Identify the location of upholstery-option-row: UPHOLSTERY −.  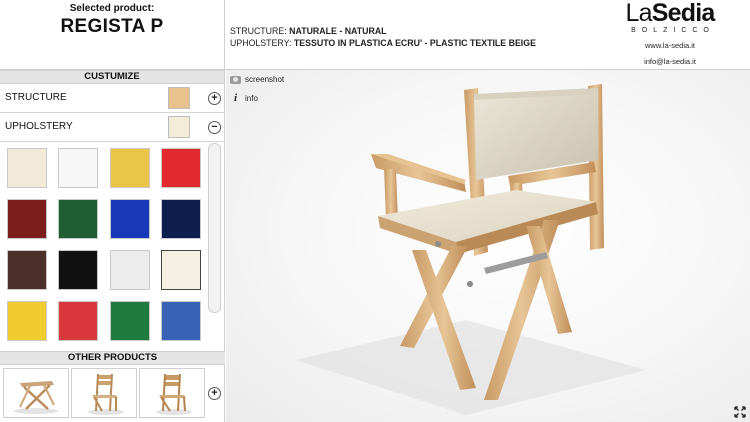
(112, 127).